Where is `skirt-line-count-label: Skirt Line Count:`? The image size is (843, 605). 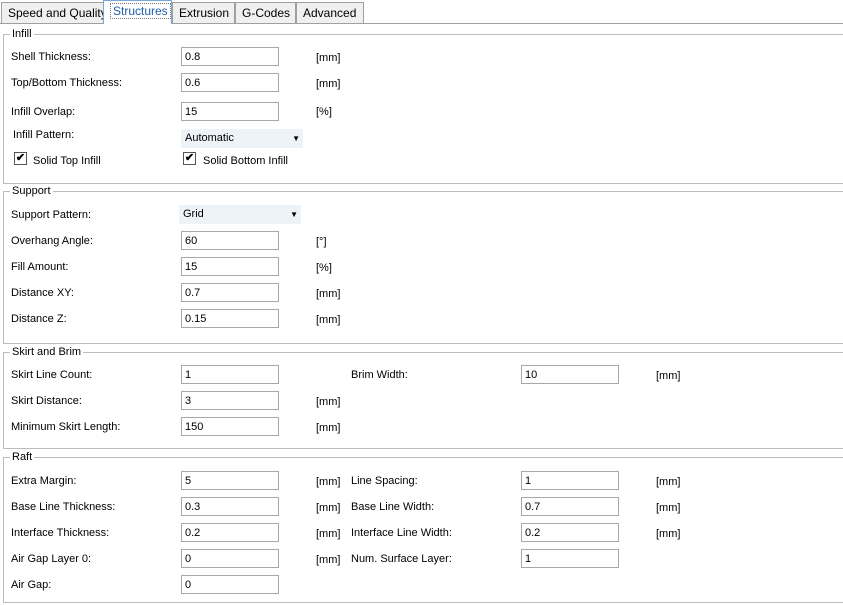 skirt-line-count-label: Skirt Line Count: is located at coordinates (52, 375).